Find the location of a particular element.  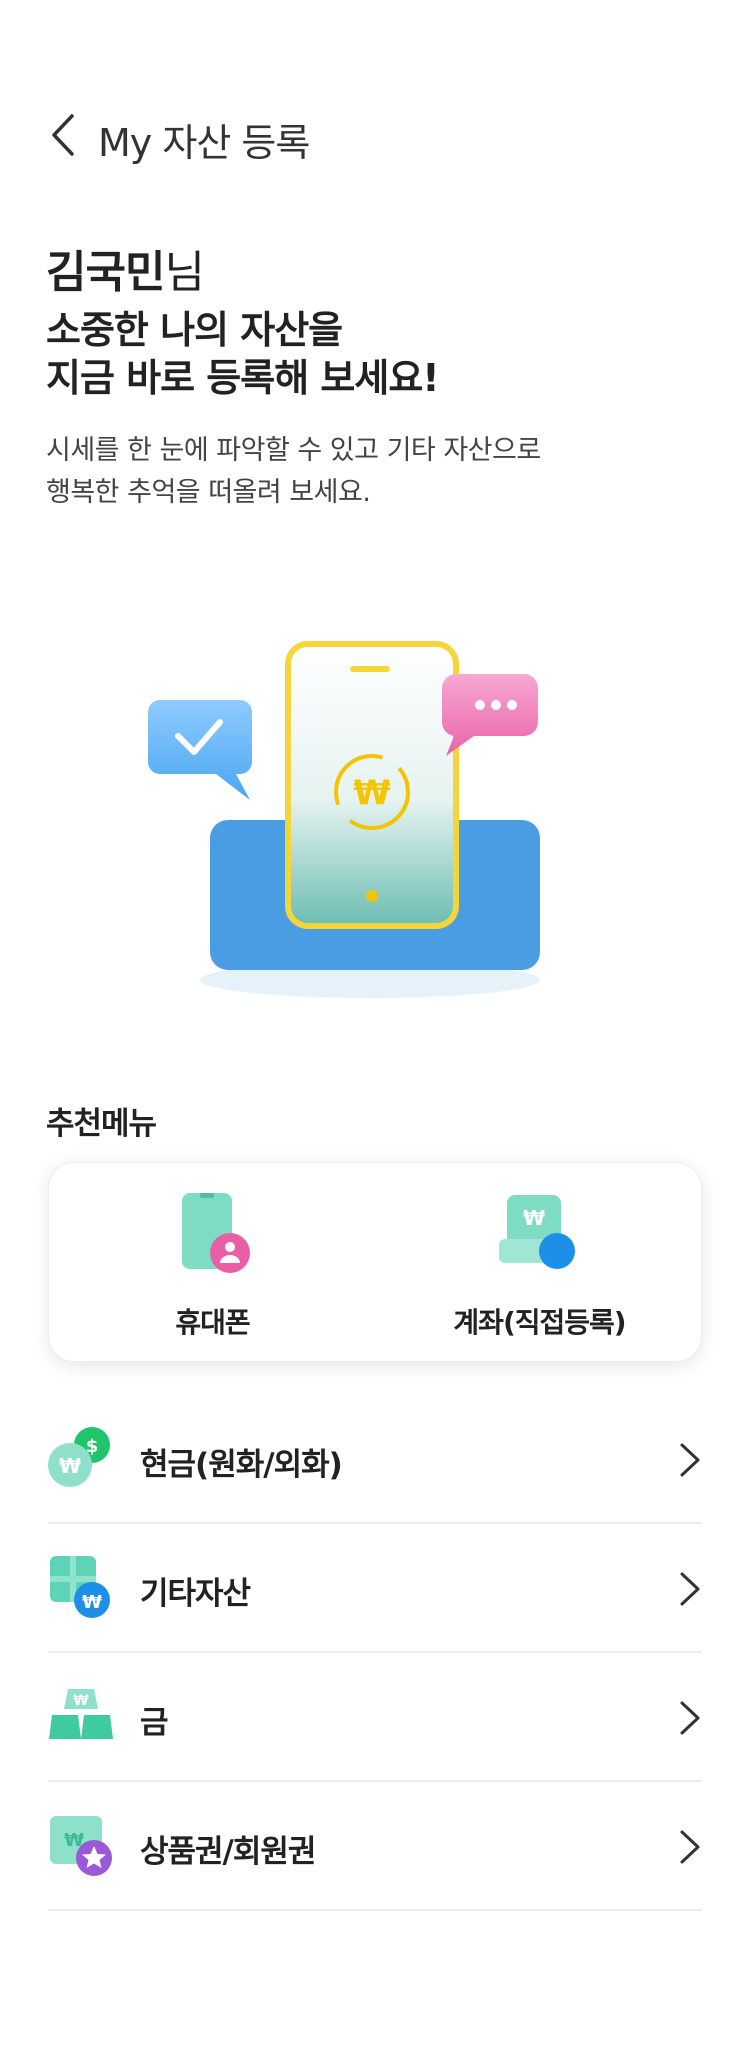

gold-bars-icon: ₩ is located at coordinates (81, 1714).